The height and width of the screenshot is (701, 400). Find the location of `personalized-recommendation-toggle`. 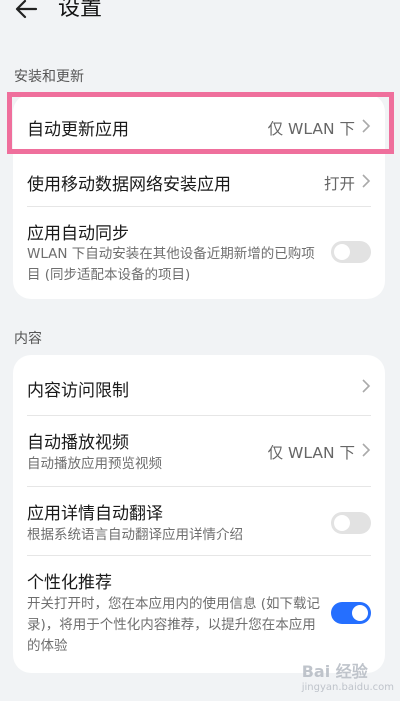

personalized-recommendation-toggle is located at coordinates (351, 613).